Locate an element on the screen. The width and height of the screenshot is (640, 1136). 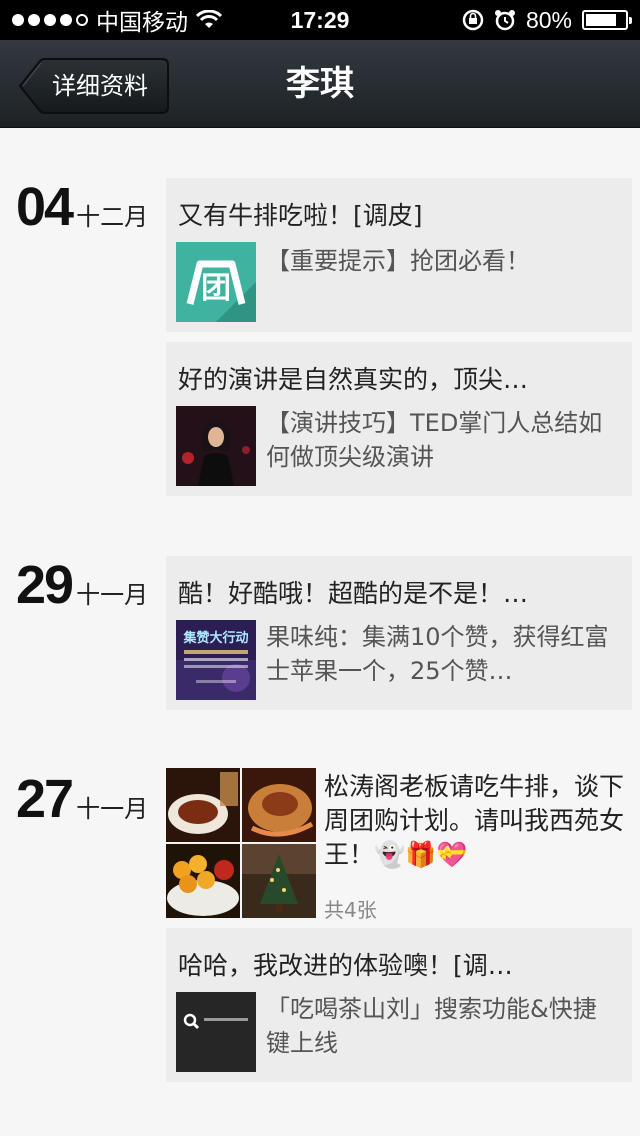
date-label: 04 十二月 is located at coordinates (82, 207).